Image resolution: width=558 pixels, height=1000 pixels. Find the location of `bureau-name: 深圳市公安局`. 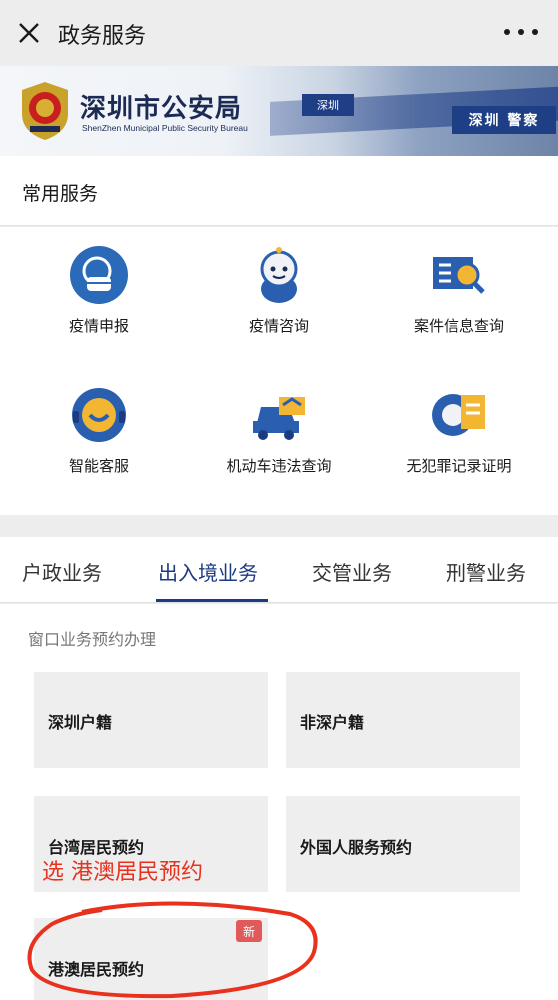

bureau-name: 深圳市公安局 is located at coordinates (161, 109).